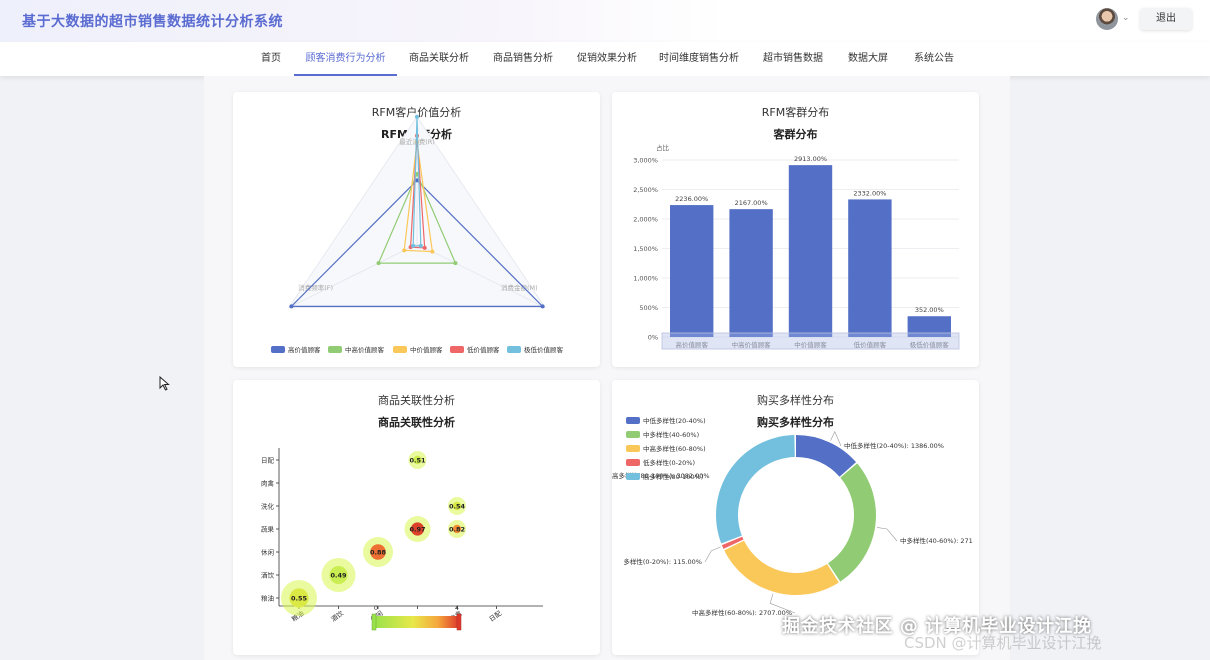 This screenshot has width=1210, height=660. I want to click on y-tick-label: 1,000%, so click(645, 279).